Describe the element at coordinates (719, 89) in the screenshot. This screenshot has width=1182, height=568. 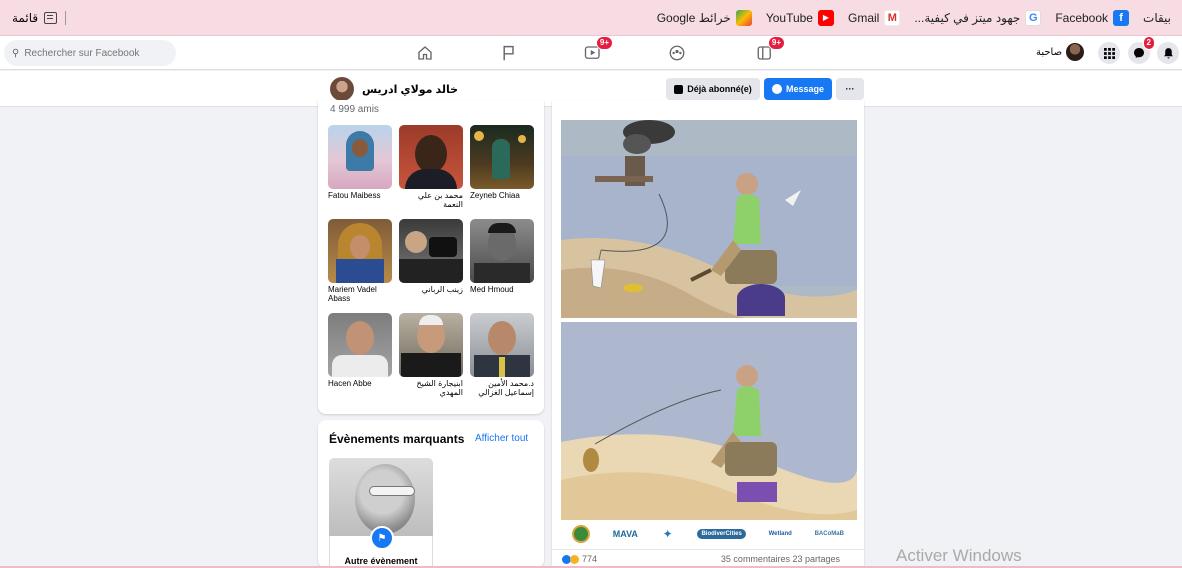
I see `subscribed-label: Déjà abonné(e)` at that location.